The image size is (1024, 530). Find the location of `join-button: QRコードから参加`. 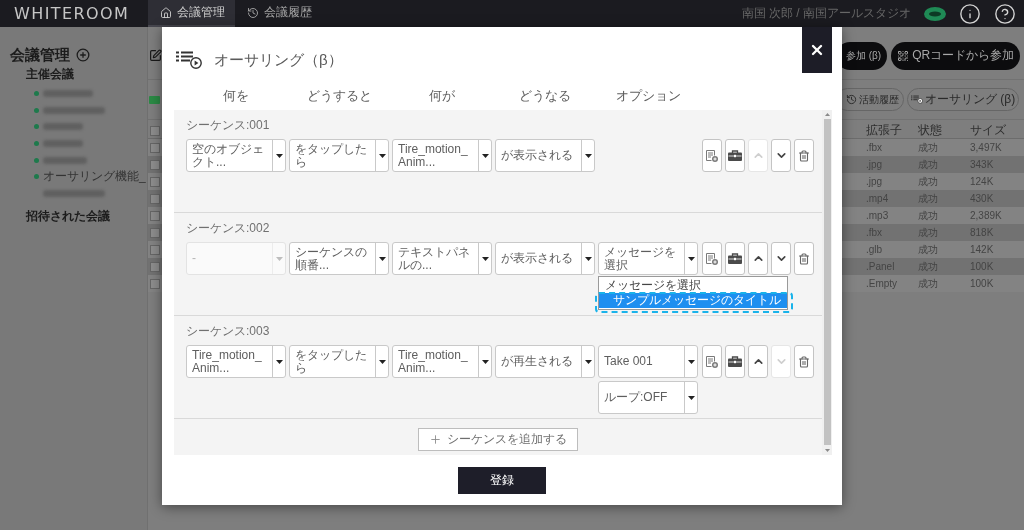

join-button: QRコードから参加 is located at coordinates (956, 55).